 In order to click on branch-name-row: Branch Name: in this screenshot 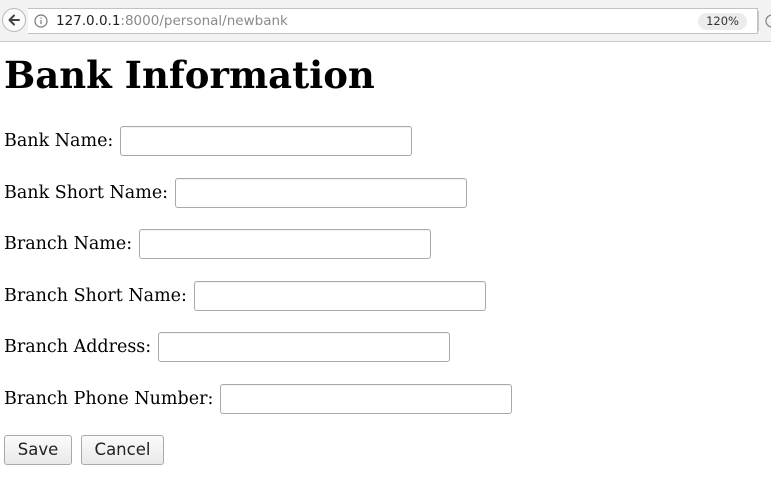, I will do `click(218, 244)`.